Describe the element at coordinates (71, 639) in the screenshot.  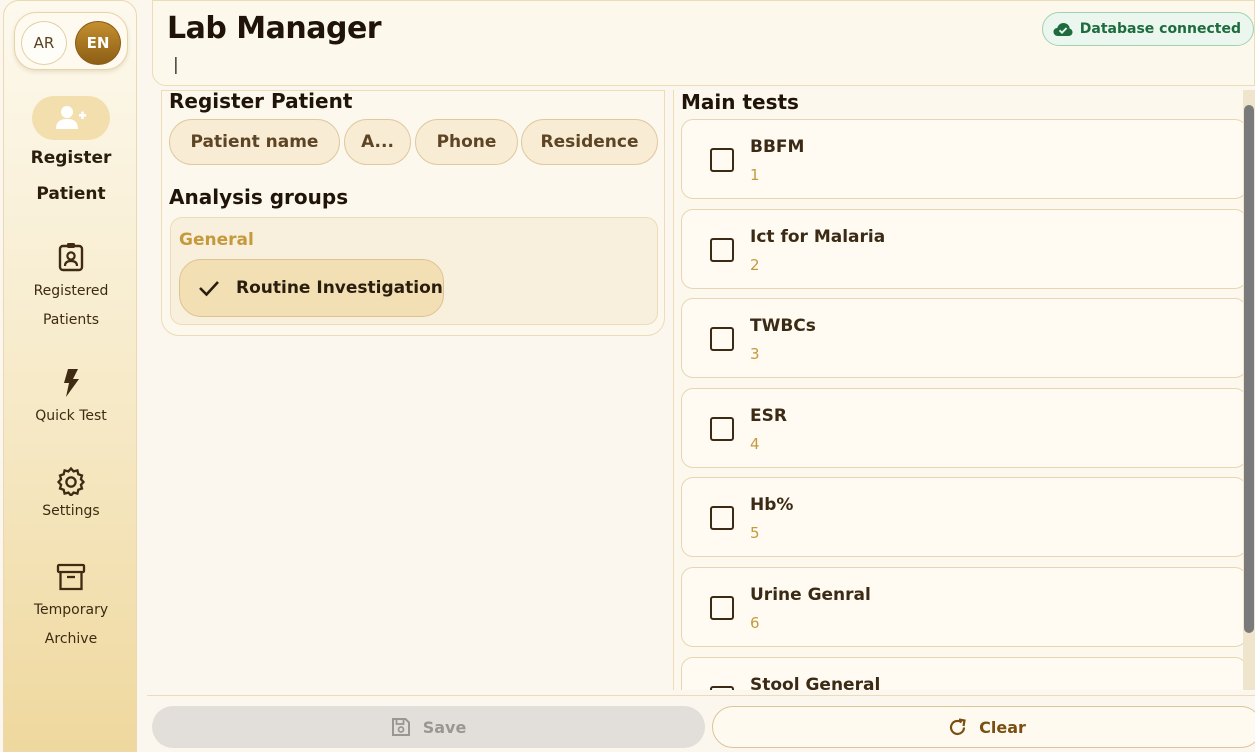
I see `sidebar-item-label: Archive` at that location.